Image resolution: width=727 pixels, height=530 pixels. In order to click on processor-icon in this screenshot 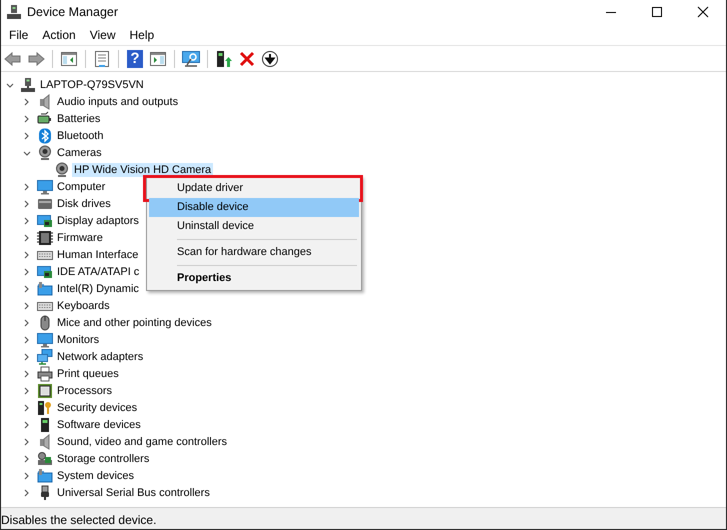, I will do `click(45, 390)`.